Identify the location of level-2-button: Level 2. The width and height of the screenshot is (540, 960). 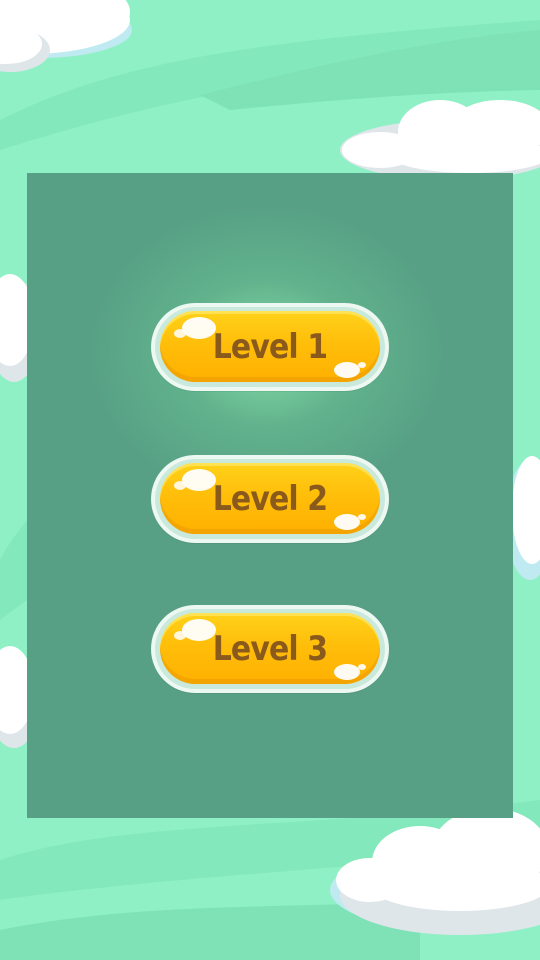
(270, 499).